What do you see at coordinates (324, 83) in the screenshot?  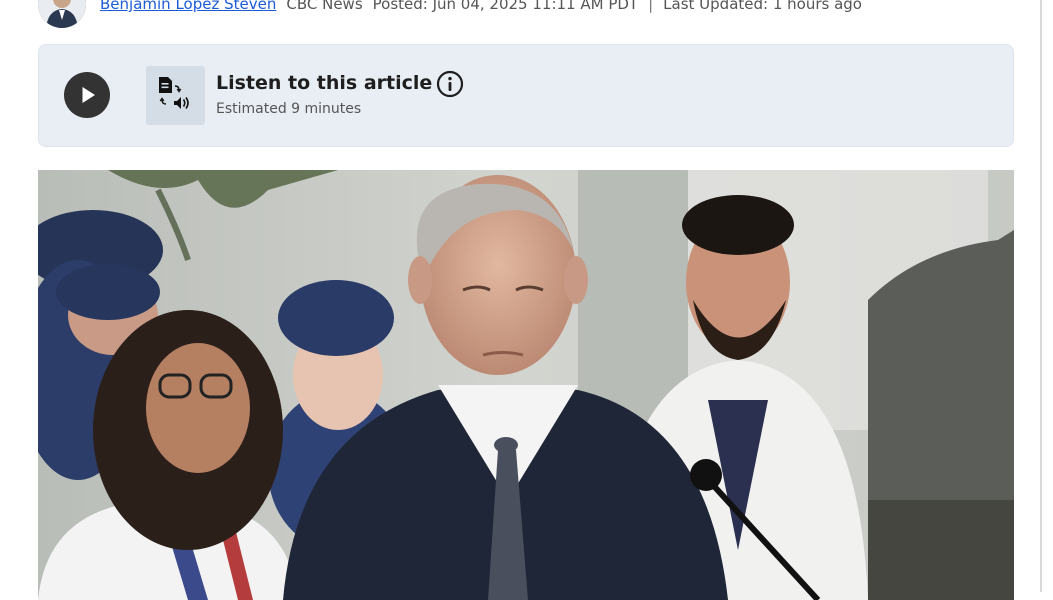 I see `listen-title: Listen to this article` at bounding box center [324, 83].